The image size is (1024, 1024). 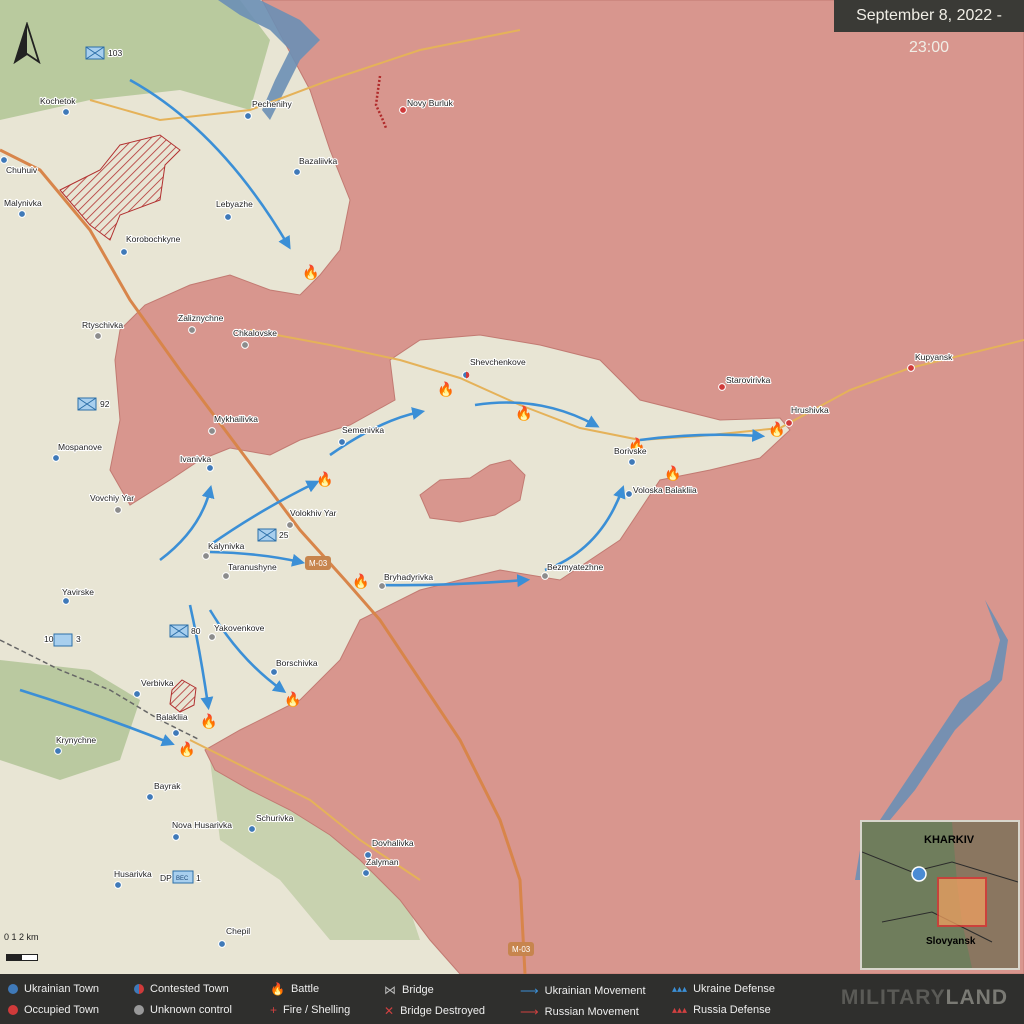 What do you see at coordinates (579, 1011) in the screenshot?
I see `legend-item-russian-movement: ⟶ Russian Movement` at bounding box center [579, 1011].